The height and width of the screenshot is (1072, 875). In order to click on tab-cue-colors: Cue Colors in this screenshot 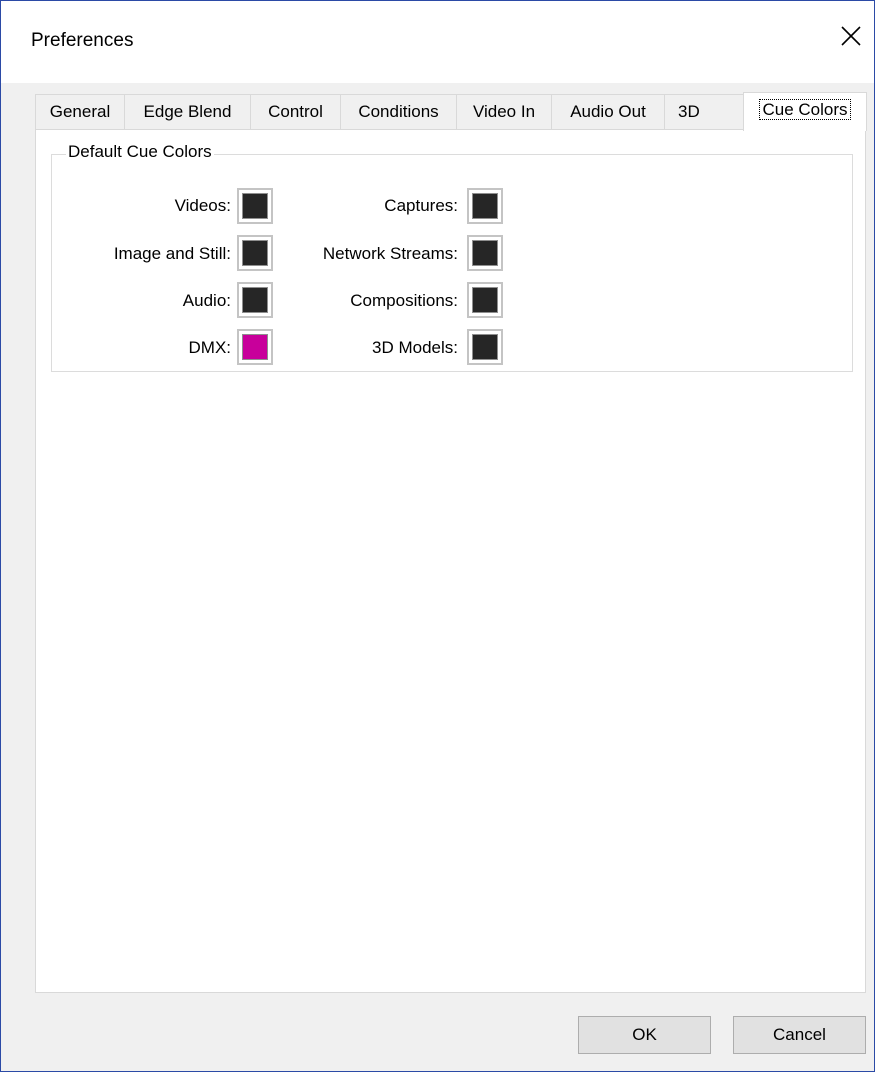, I will do `click(805, 111)`.